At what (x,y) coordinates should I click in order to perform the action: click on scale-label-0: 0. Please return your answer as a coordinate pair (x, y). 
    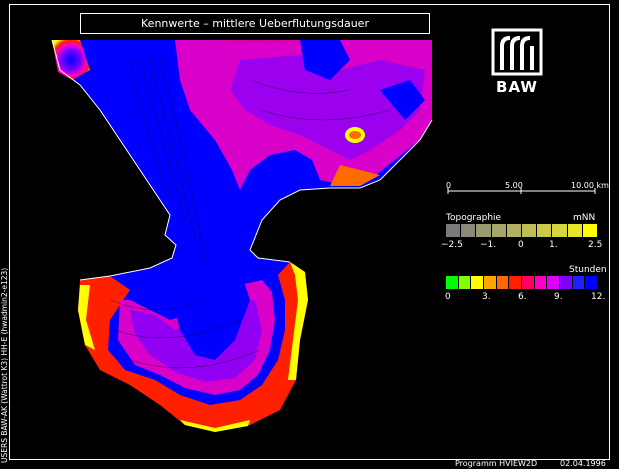
    Looking at the image, I should click on (449, 185).